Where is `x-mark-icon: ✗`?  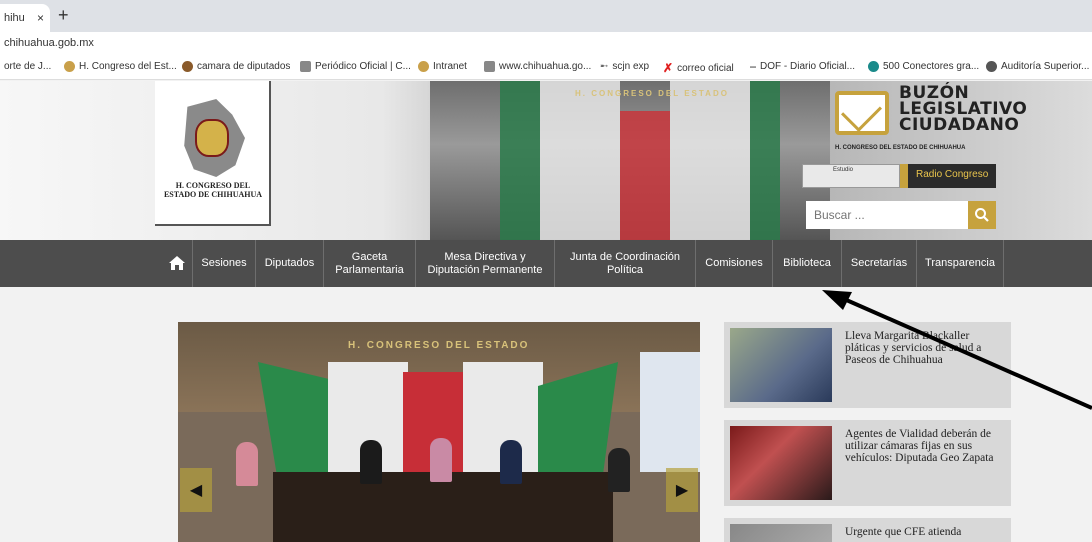 x-mark-icon: ✗ is located at coordinates (668, 68).